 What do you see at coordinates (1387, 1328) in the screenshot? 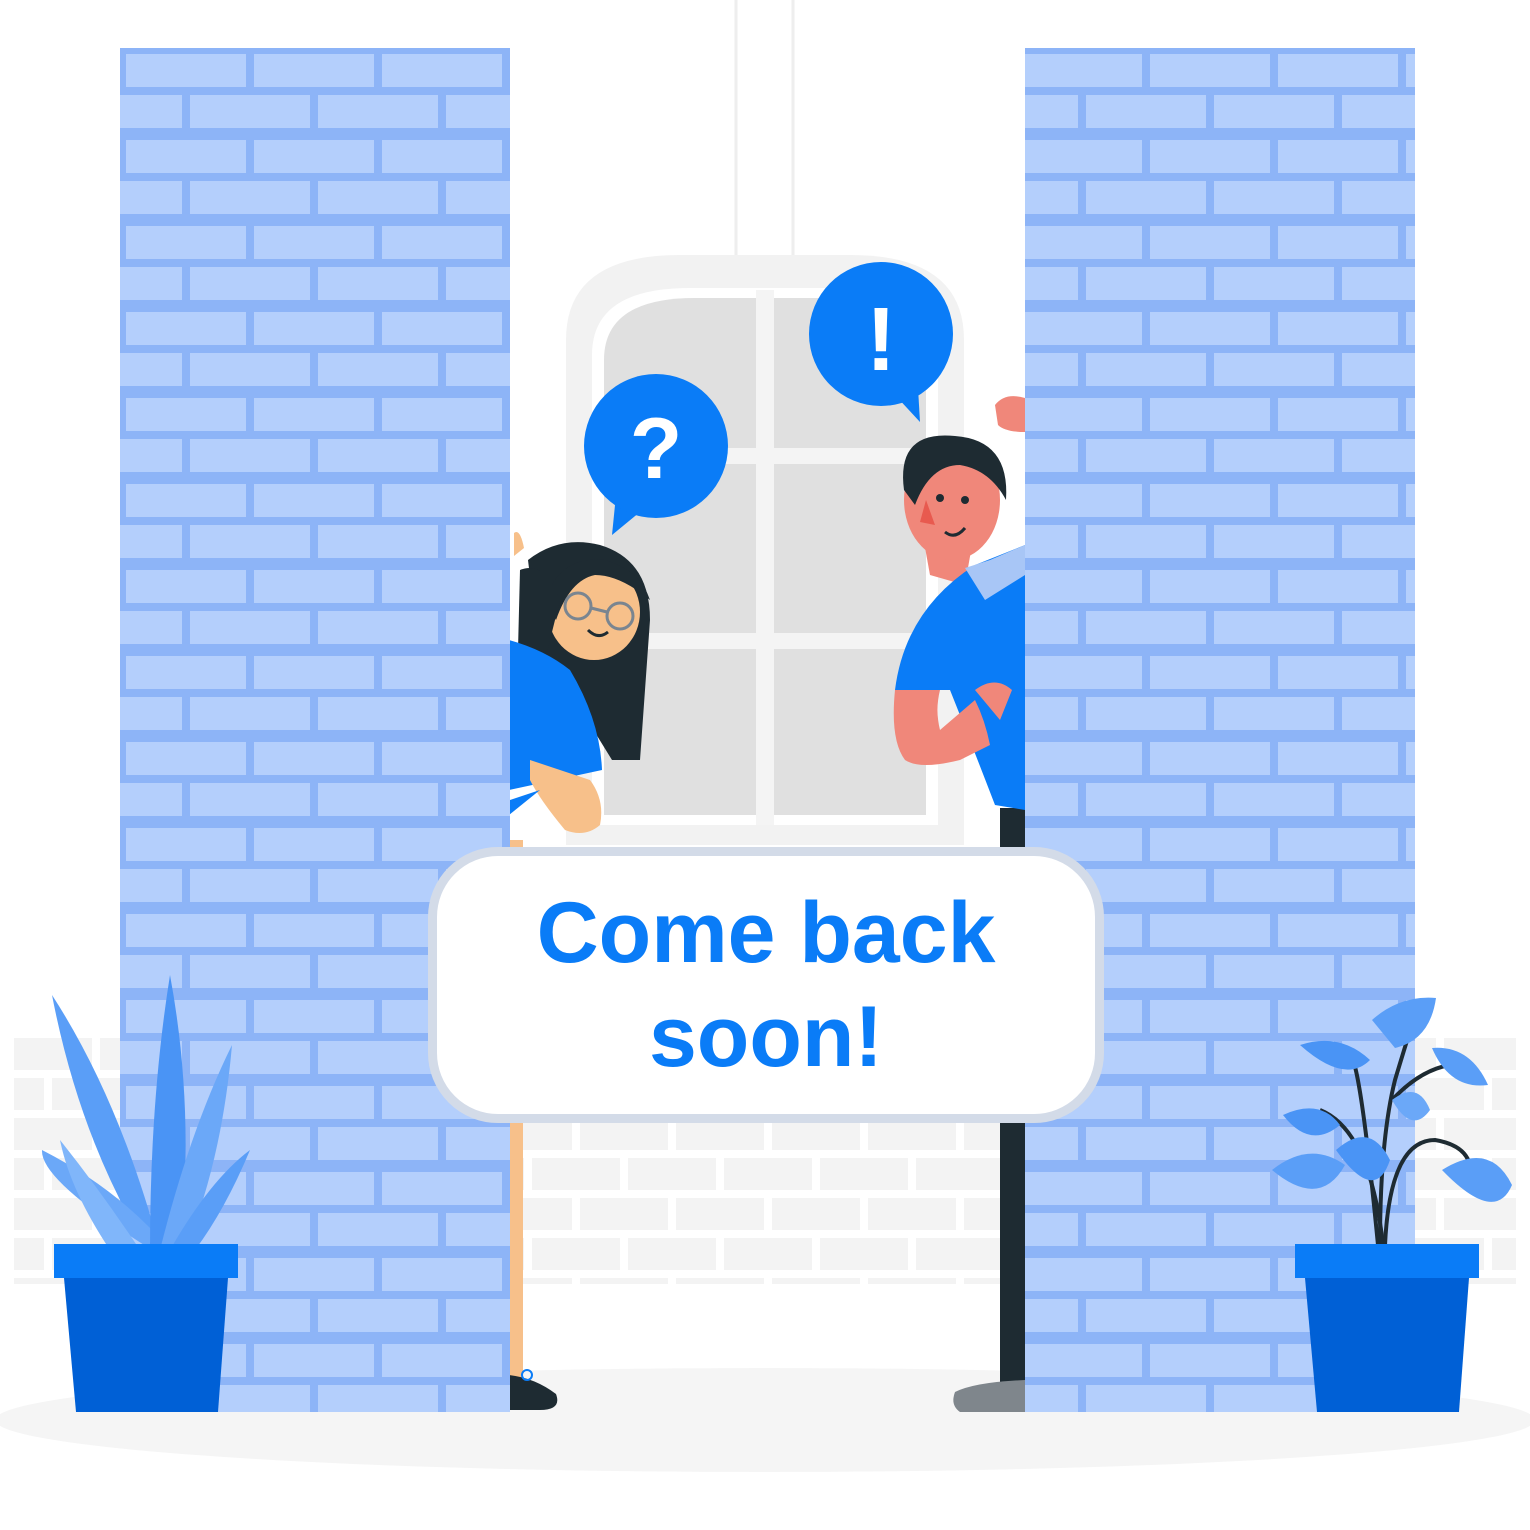
I see `right-plant-pot` at bounding box center [1387, 1328].